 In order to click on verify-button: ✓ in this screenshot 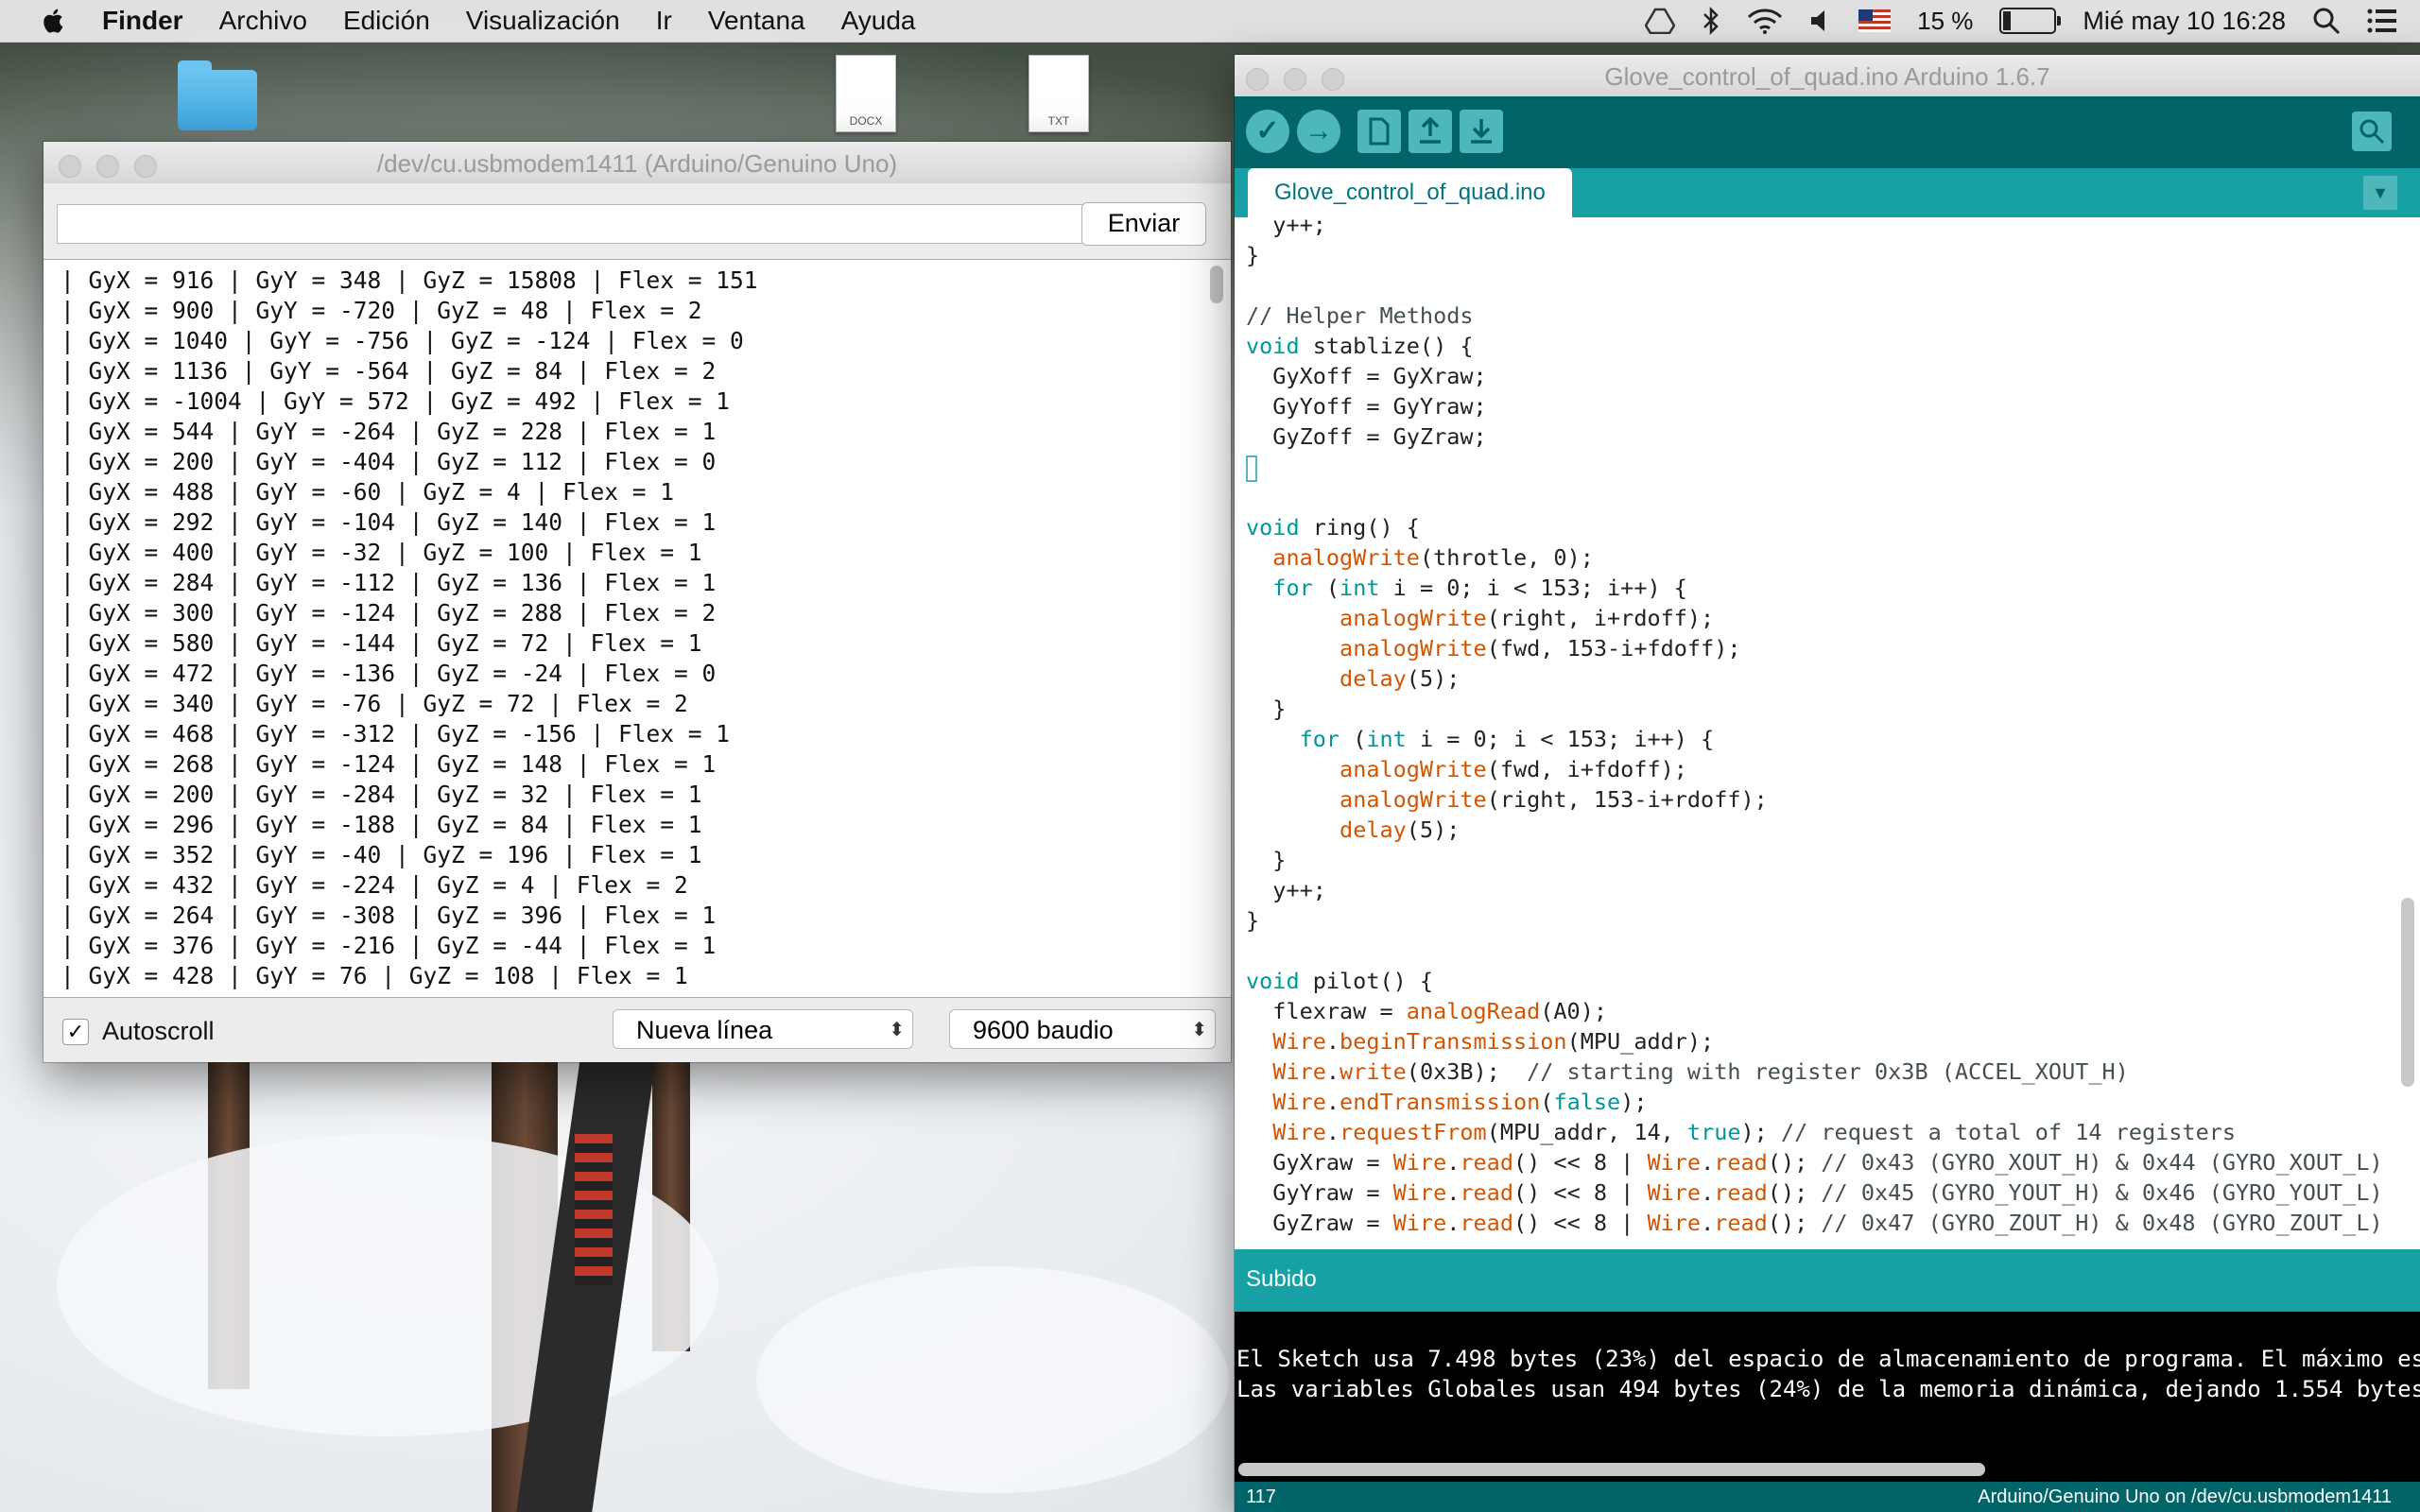, I will do `click(1267, 131)`.